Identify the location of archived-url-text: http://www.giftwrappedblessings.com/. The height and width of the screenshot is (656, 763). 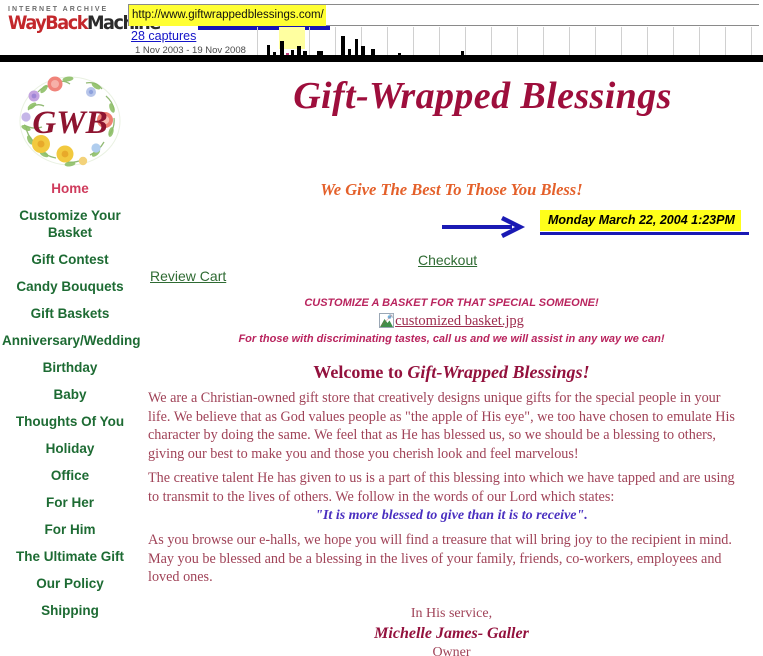
(227, 15).